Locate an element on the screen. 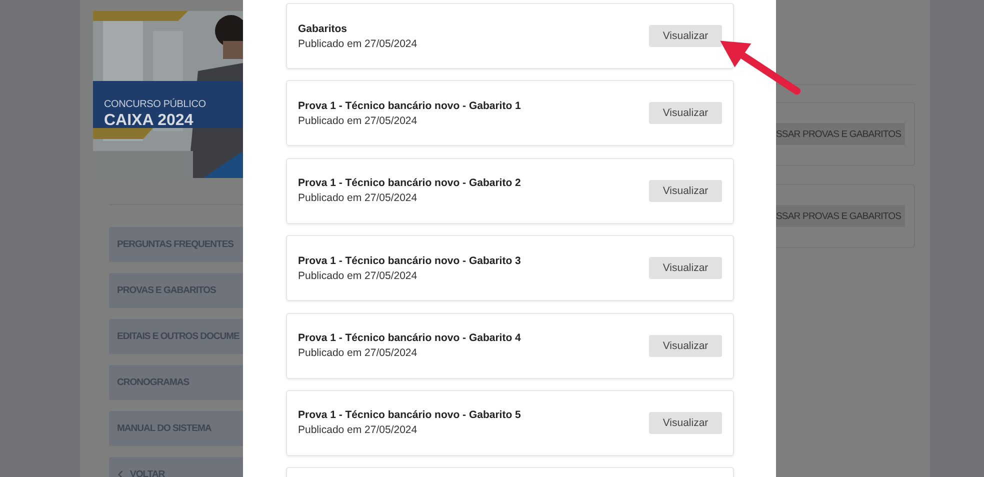  item-title: Prova 1 - Técnico bancário novo - Gabarito 4 is located at coordinates (409, 338).